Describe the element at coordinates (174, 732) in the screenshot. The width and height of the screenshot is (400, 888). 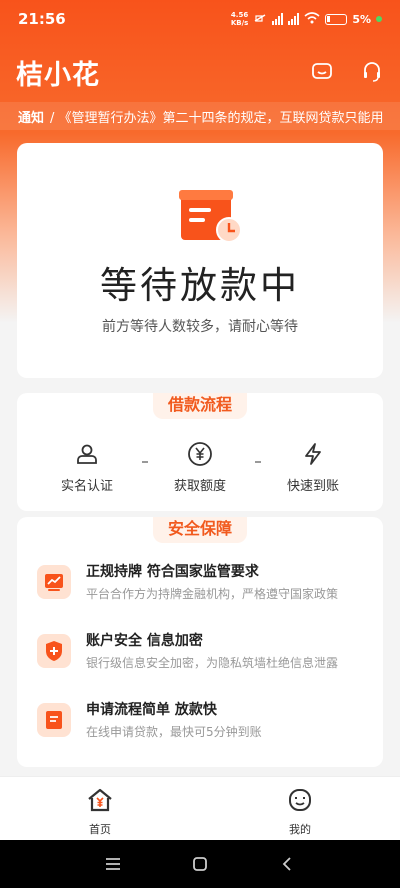
I see `safety-item-desc: 在线申请贷款，最快可5分钟到账` at that location.